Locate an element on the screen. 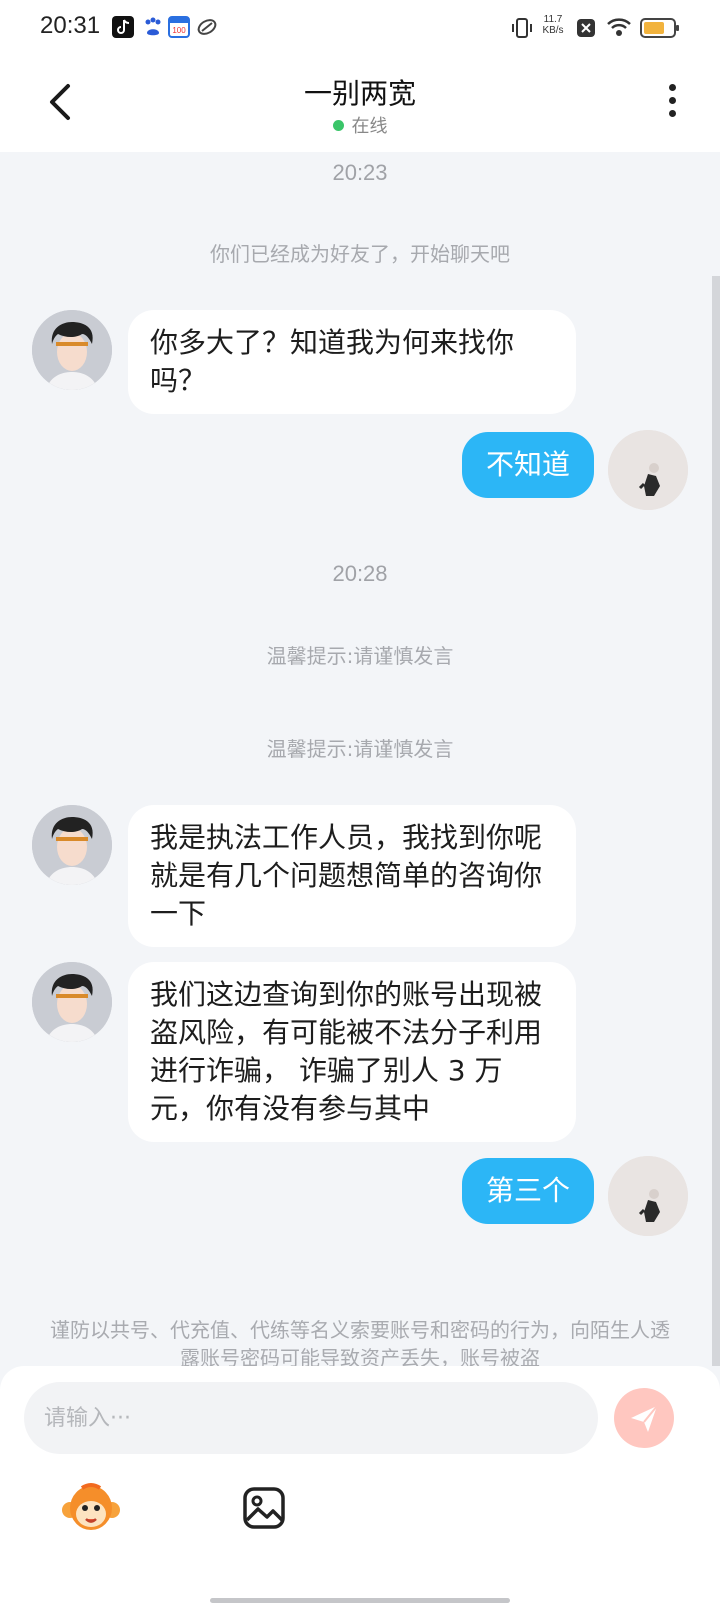 Image resolution: width=720 pixels, height=1612 pixels. incoming-message: 我是执法工作人员，我找到你呢就是有几个问题想简单的咨询你一下 is located at coordinates (352, 876).